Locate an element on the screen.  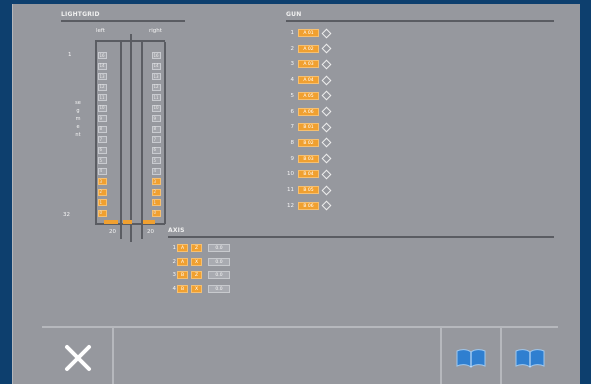
lightgrid-rail-left-outer is located at coordinates (96, 133).